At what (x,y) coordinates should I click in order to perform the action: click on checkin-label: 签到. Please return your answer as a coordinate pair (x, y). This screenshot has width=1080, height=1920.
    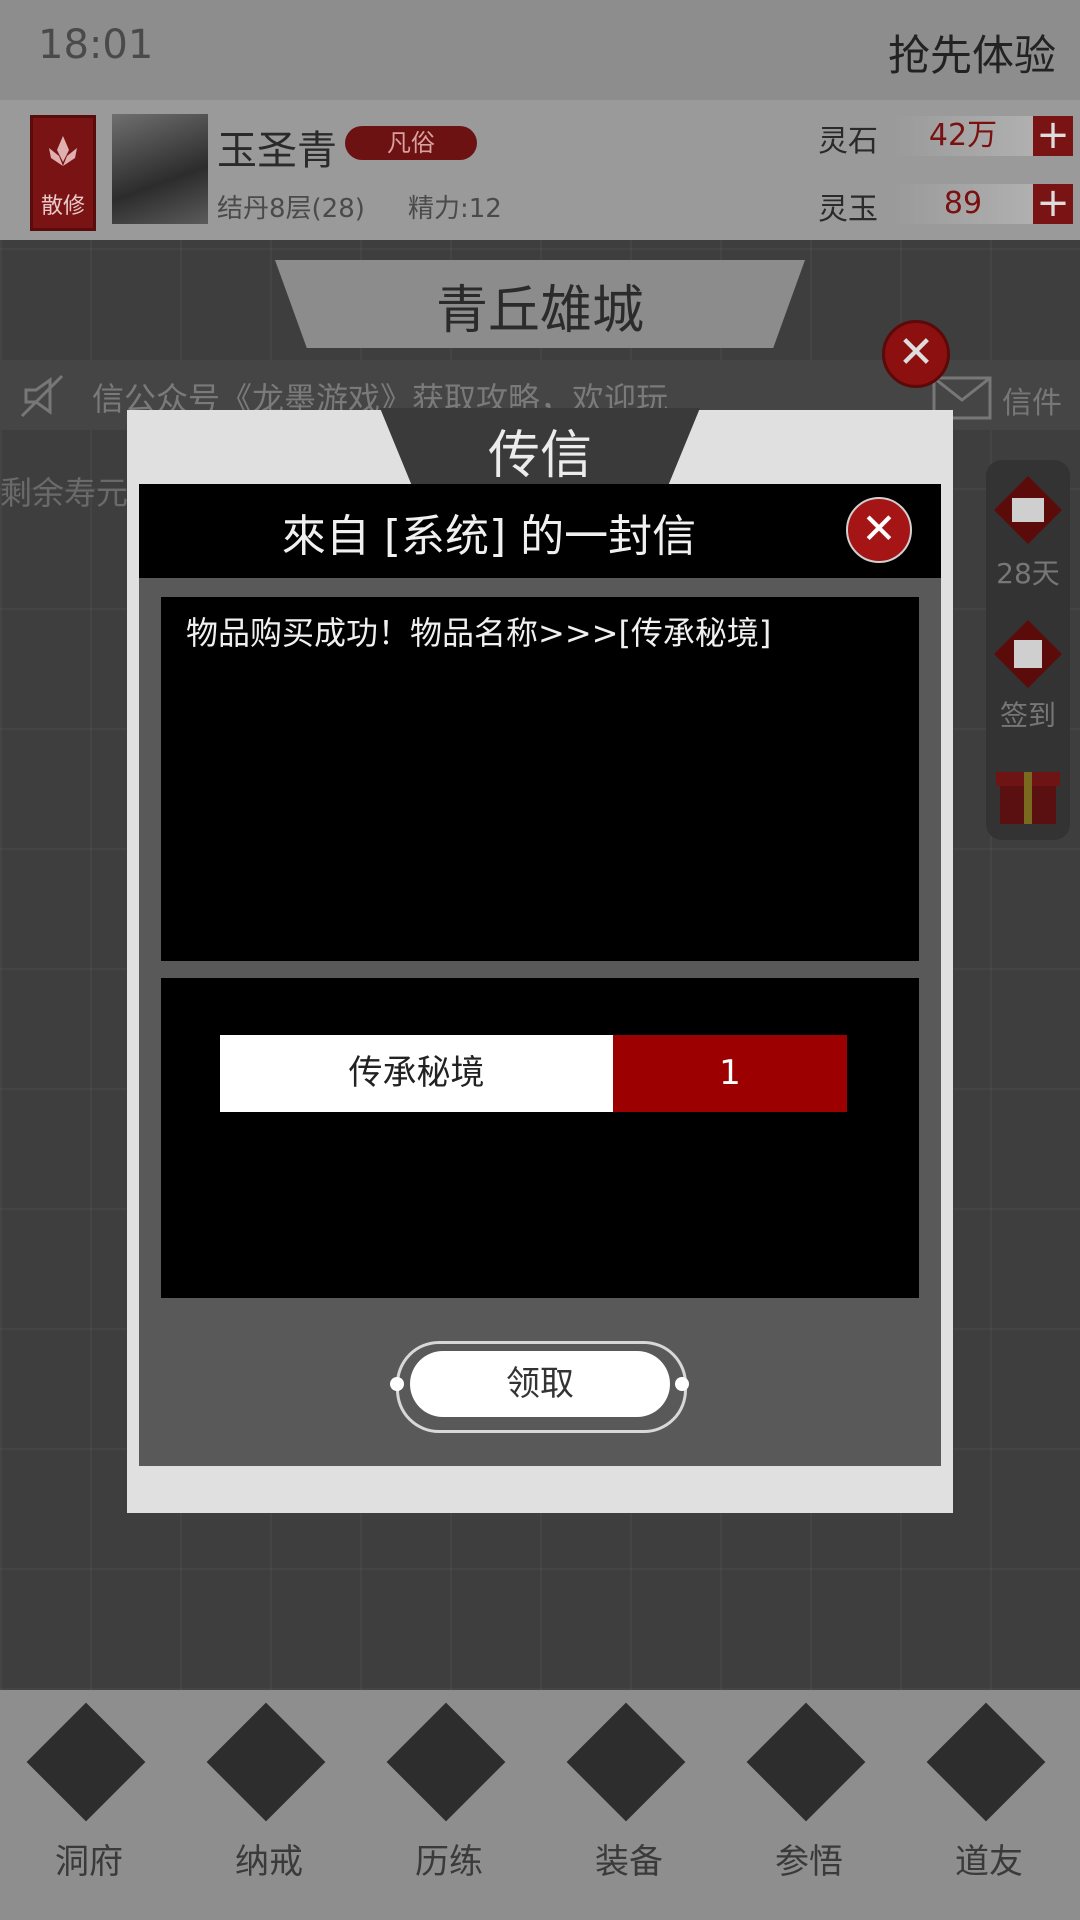
    Looking at the image, I should click on (1027, 715).